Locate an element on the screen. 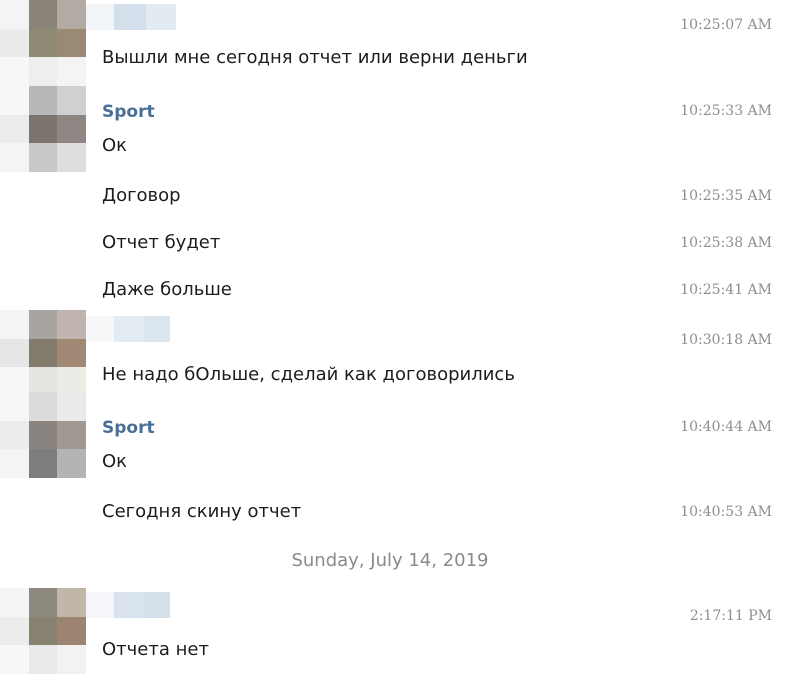 This screenshot has width=796, height=674. message-timestamp: 10:25:35 AM is located at coordinates (726, 196).